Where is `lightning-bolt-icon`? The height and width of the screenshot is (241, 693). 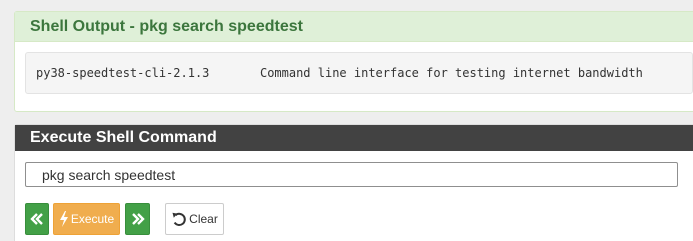 lightning-bolt-icon is located at coordinates (63, 219).